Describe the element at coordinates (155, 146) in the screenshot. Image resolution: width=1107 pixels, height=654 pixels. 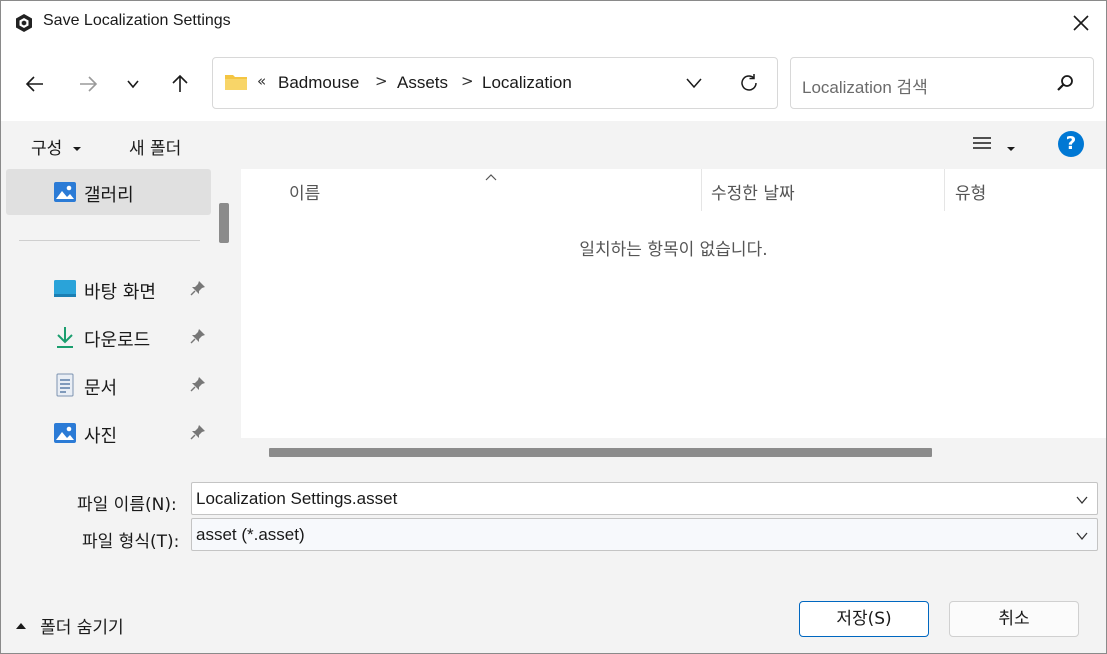
I see `new-folder-button: 새 폴더` at that location.